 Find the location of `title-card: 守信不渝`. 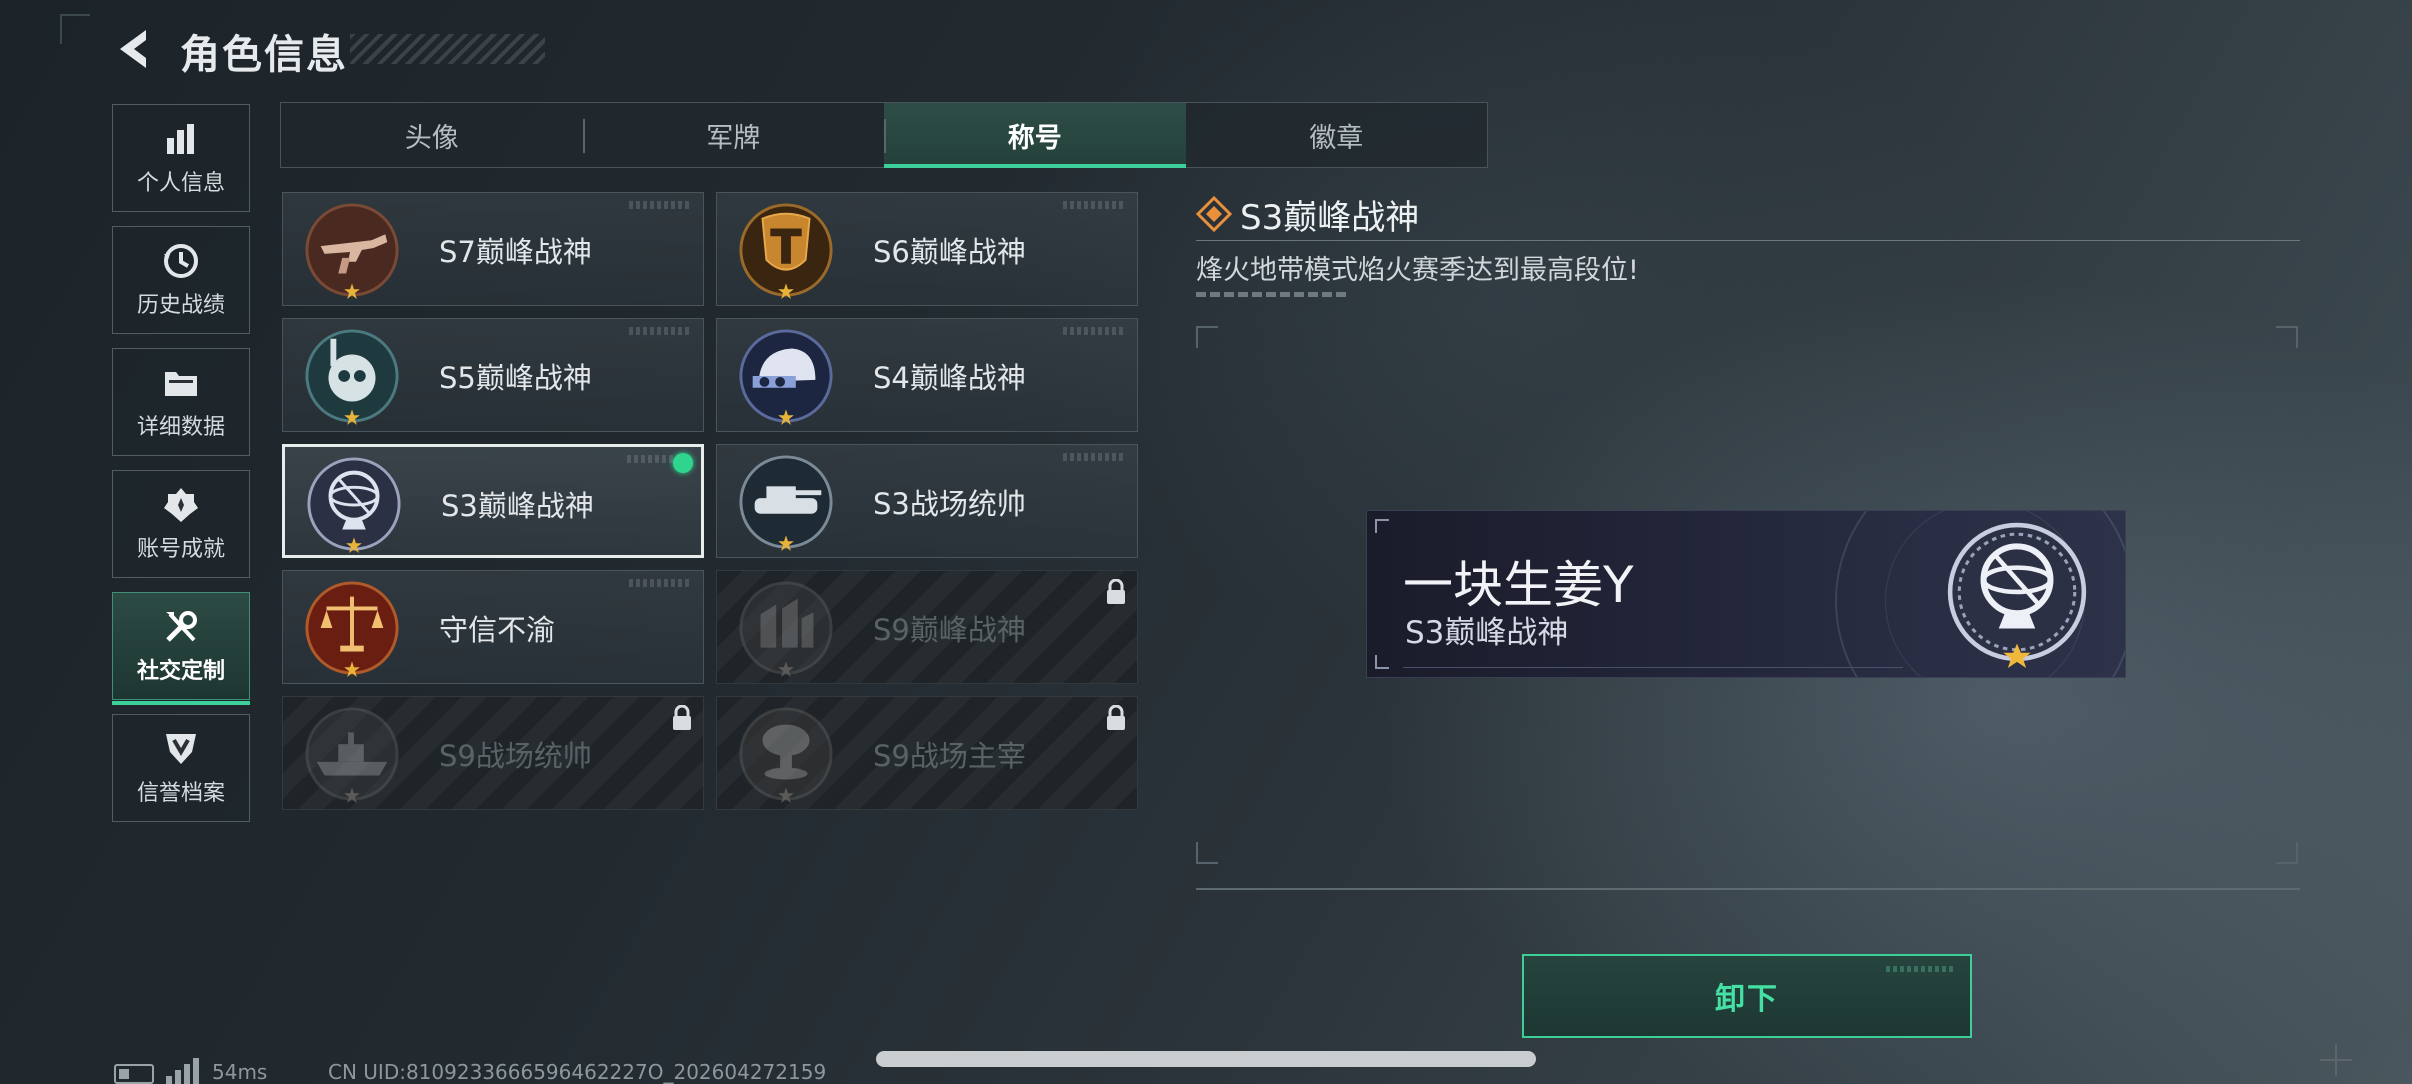

title-card: 守信不渝 is located at coordinates (493, 627).